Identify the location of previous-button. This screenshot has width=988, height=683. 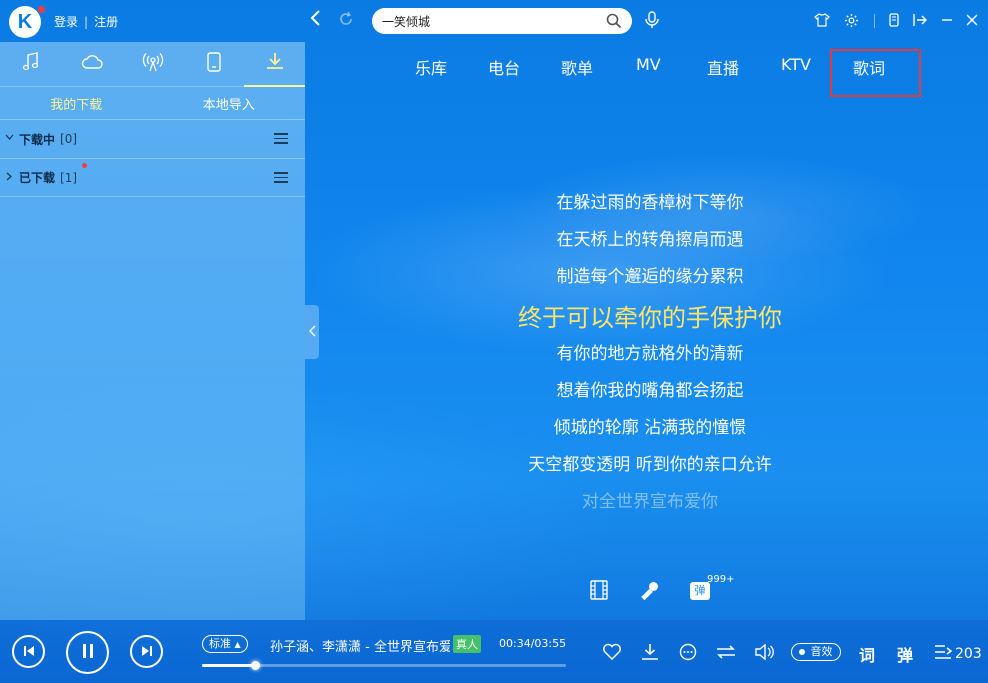
(28, 651).